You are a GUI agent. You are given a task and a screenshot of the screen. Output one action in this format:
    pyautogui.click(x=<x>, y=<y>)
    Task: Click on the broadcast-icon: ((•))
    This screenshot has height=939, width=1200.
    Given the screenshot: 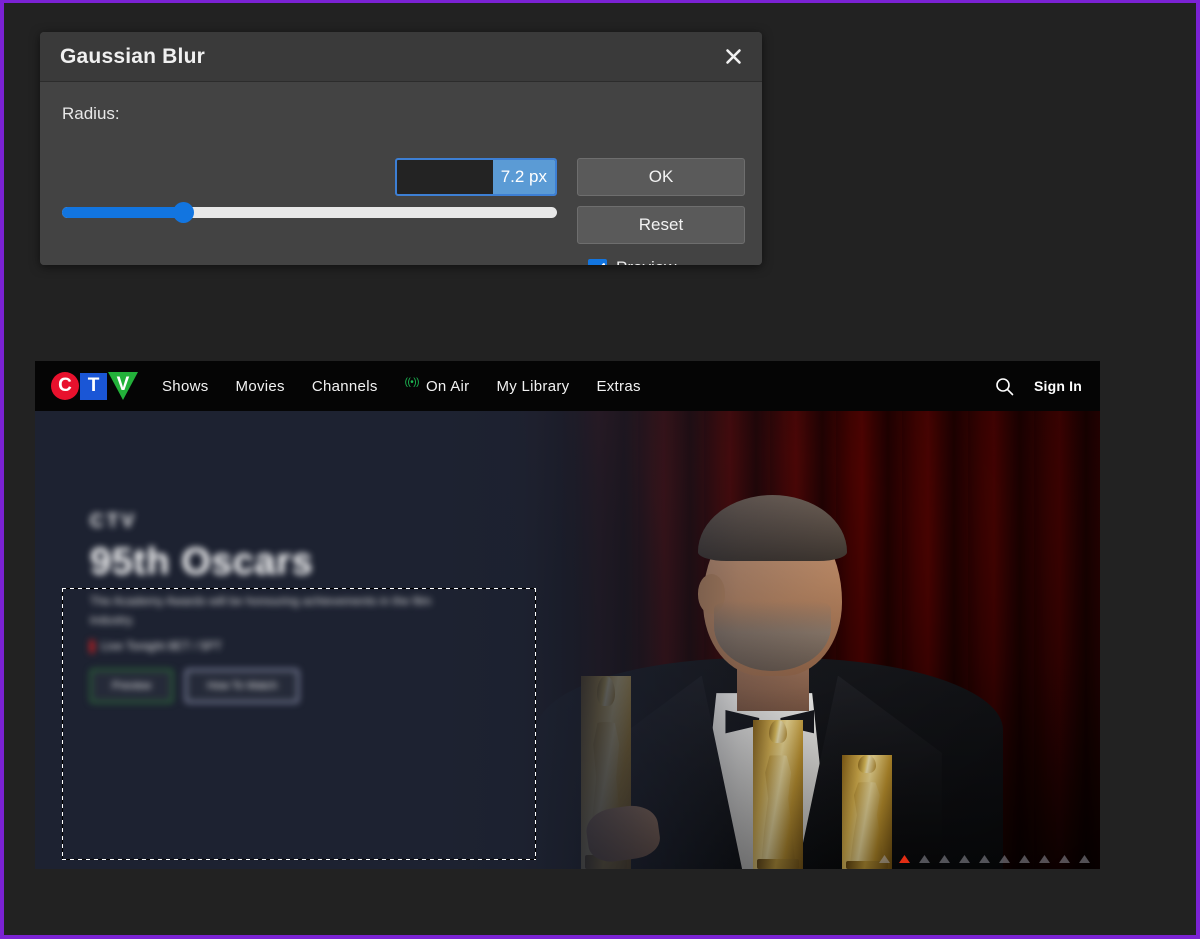 What is the action you would take?
    pyautogui.click(x=412, y=382)
    